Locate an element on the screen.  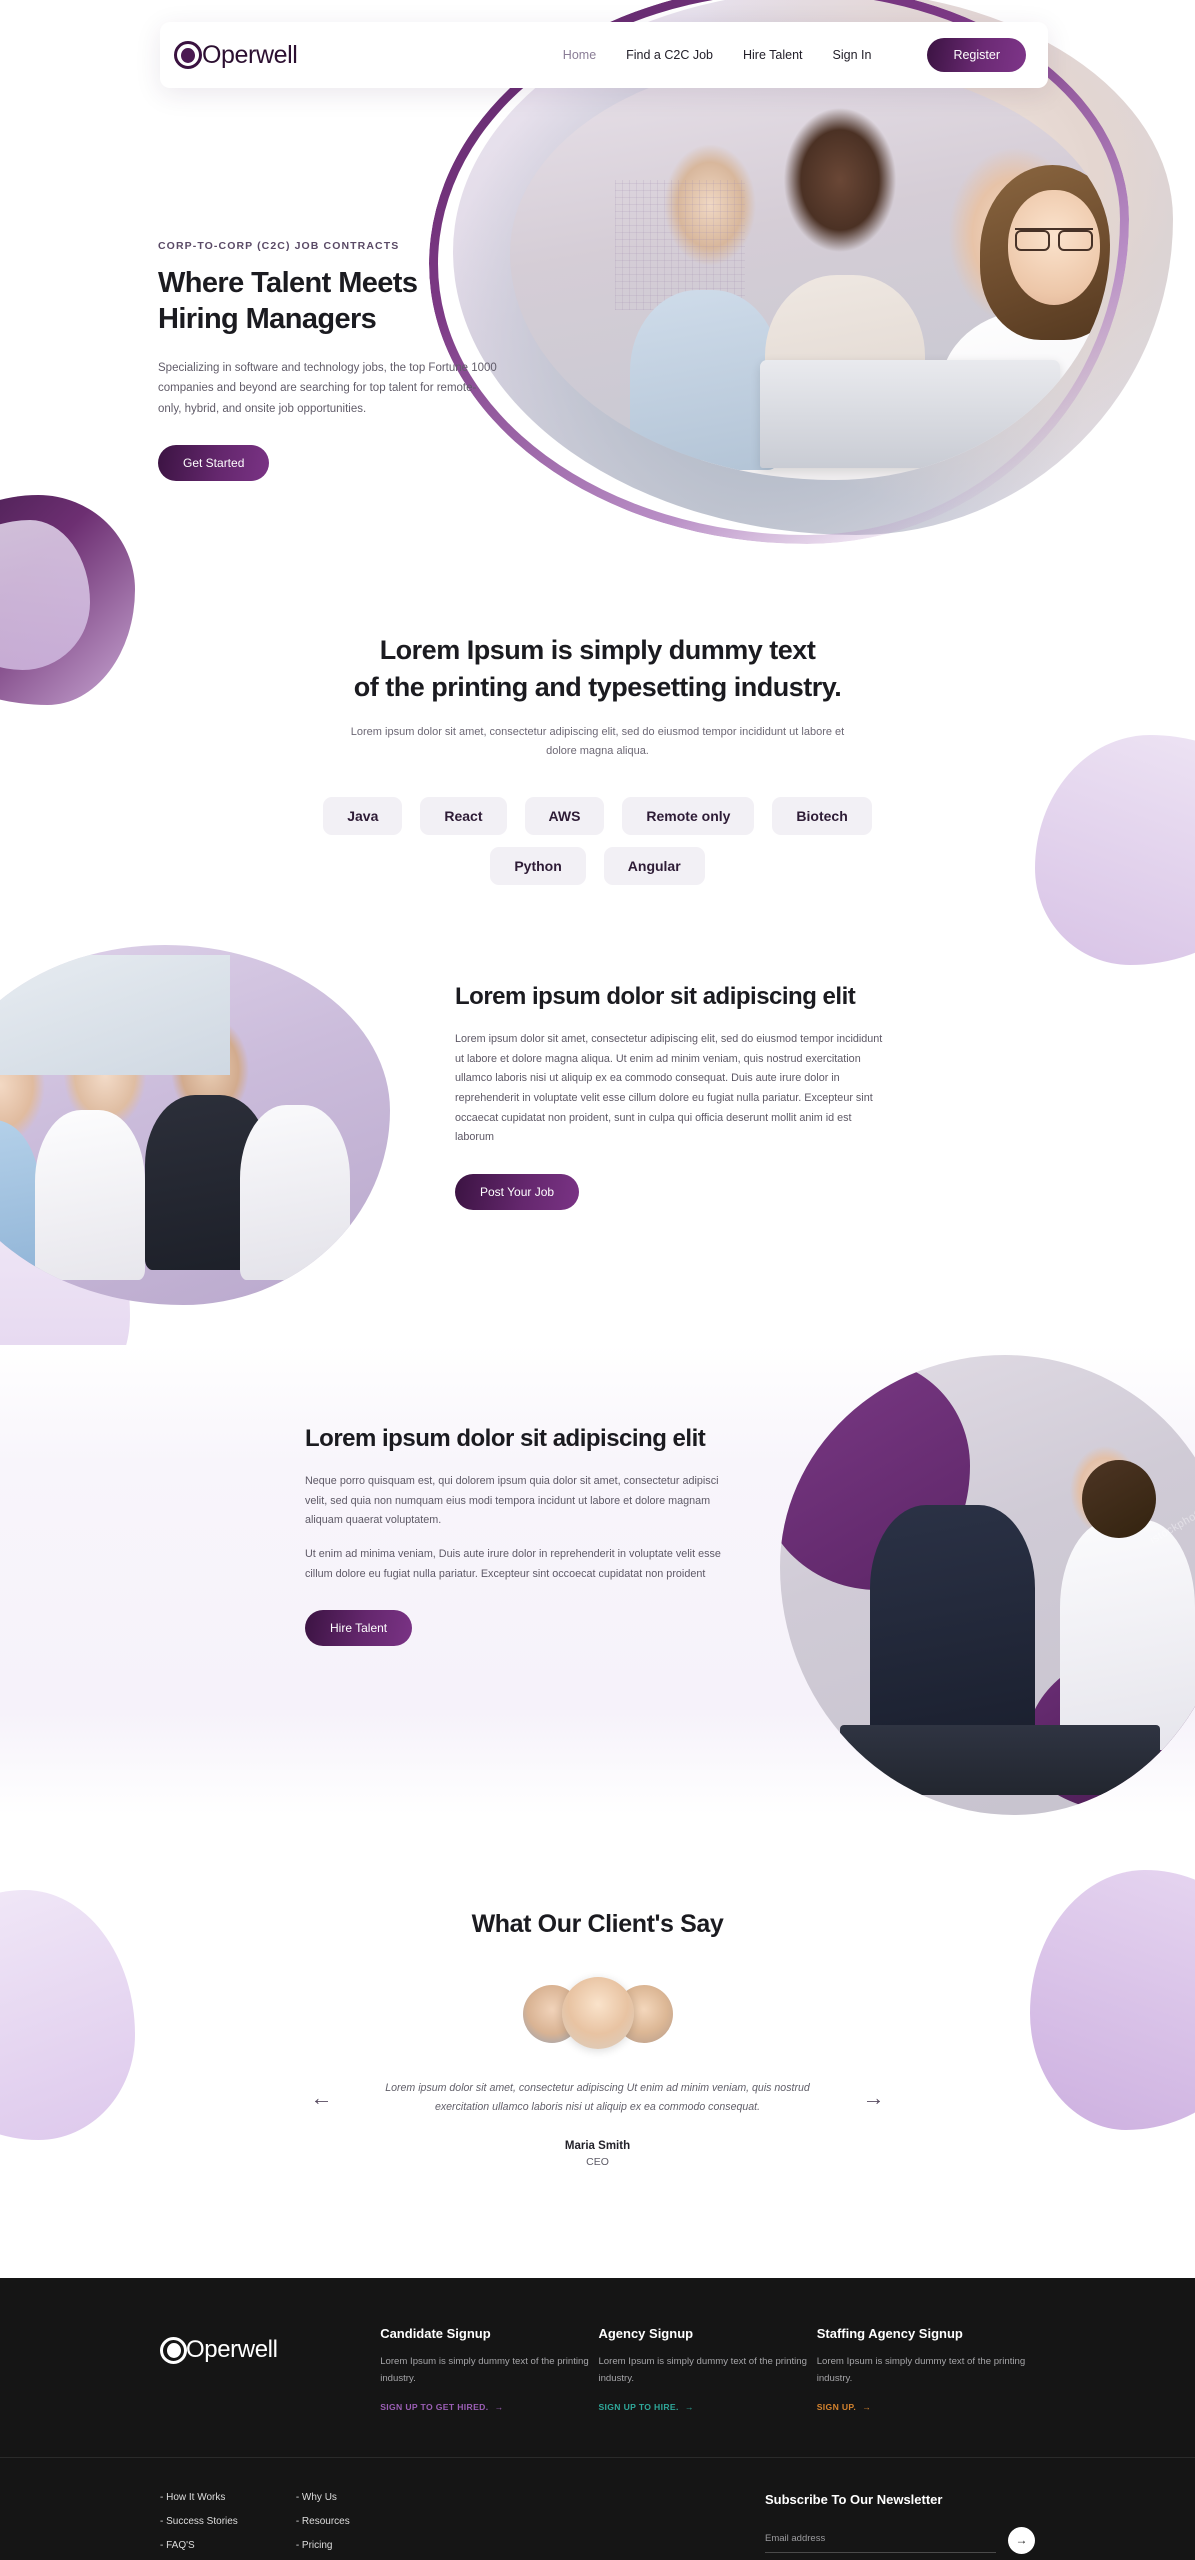
handshake-person-right is located at coordinates (1127, 1634).